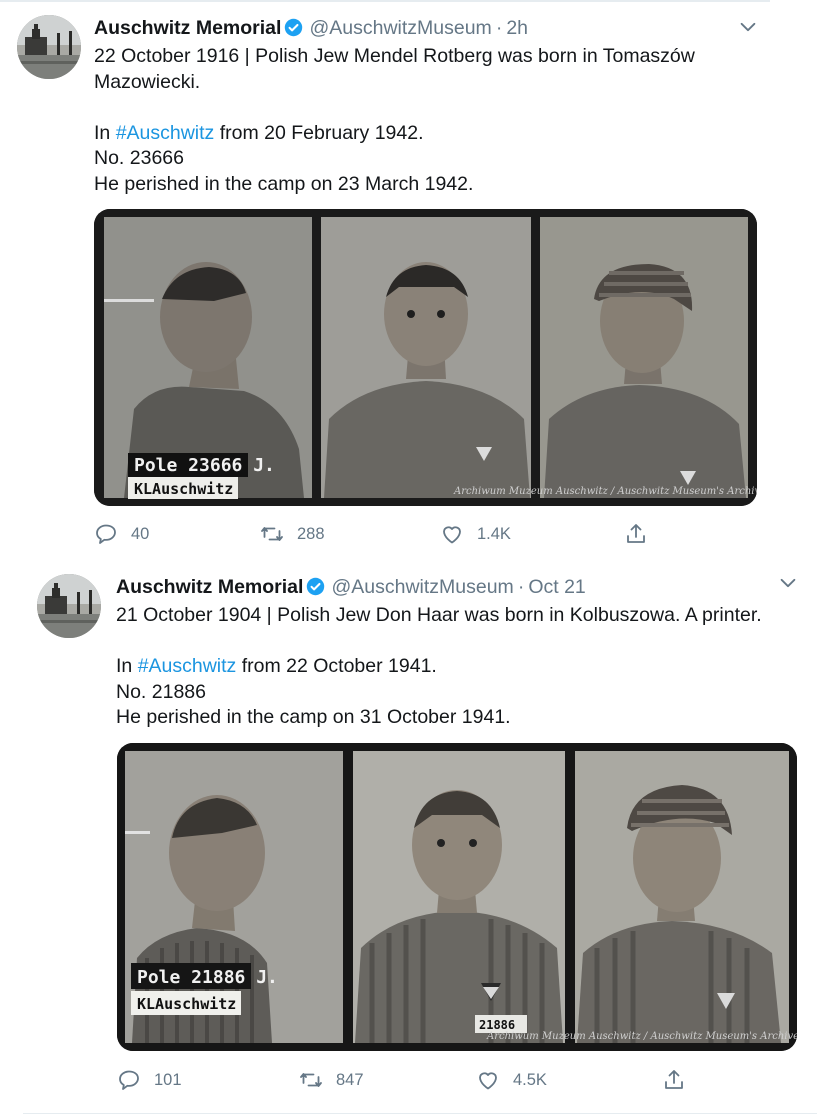 The height and width of the screenshot is (1114, 817). I want to click on like-count: 1.4K, so click(494, 533).